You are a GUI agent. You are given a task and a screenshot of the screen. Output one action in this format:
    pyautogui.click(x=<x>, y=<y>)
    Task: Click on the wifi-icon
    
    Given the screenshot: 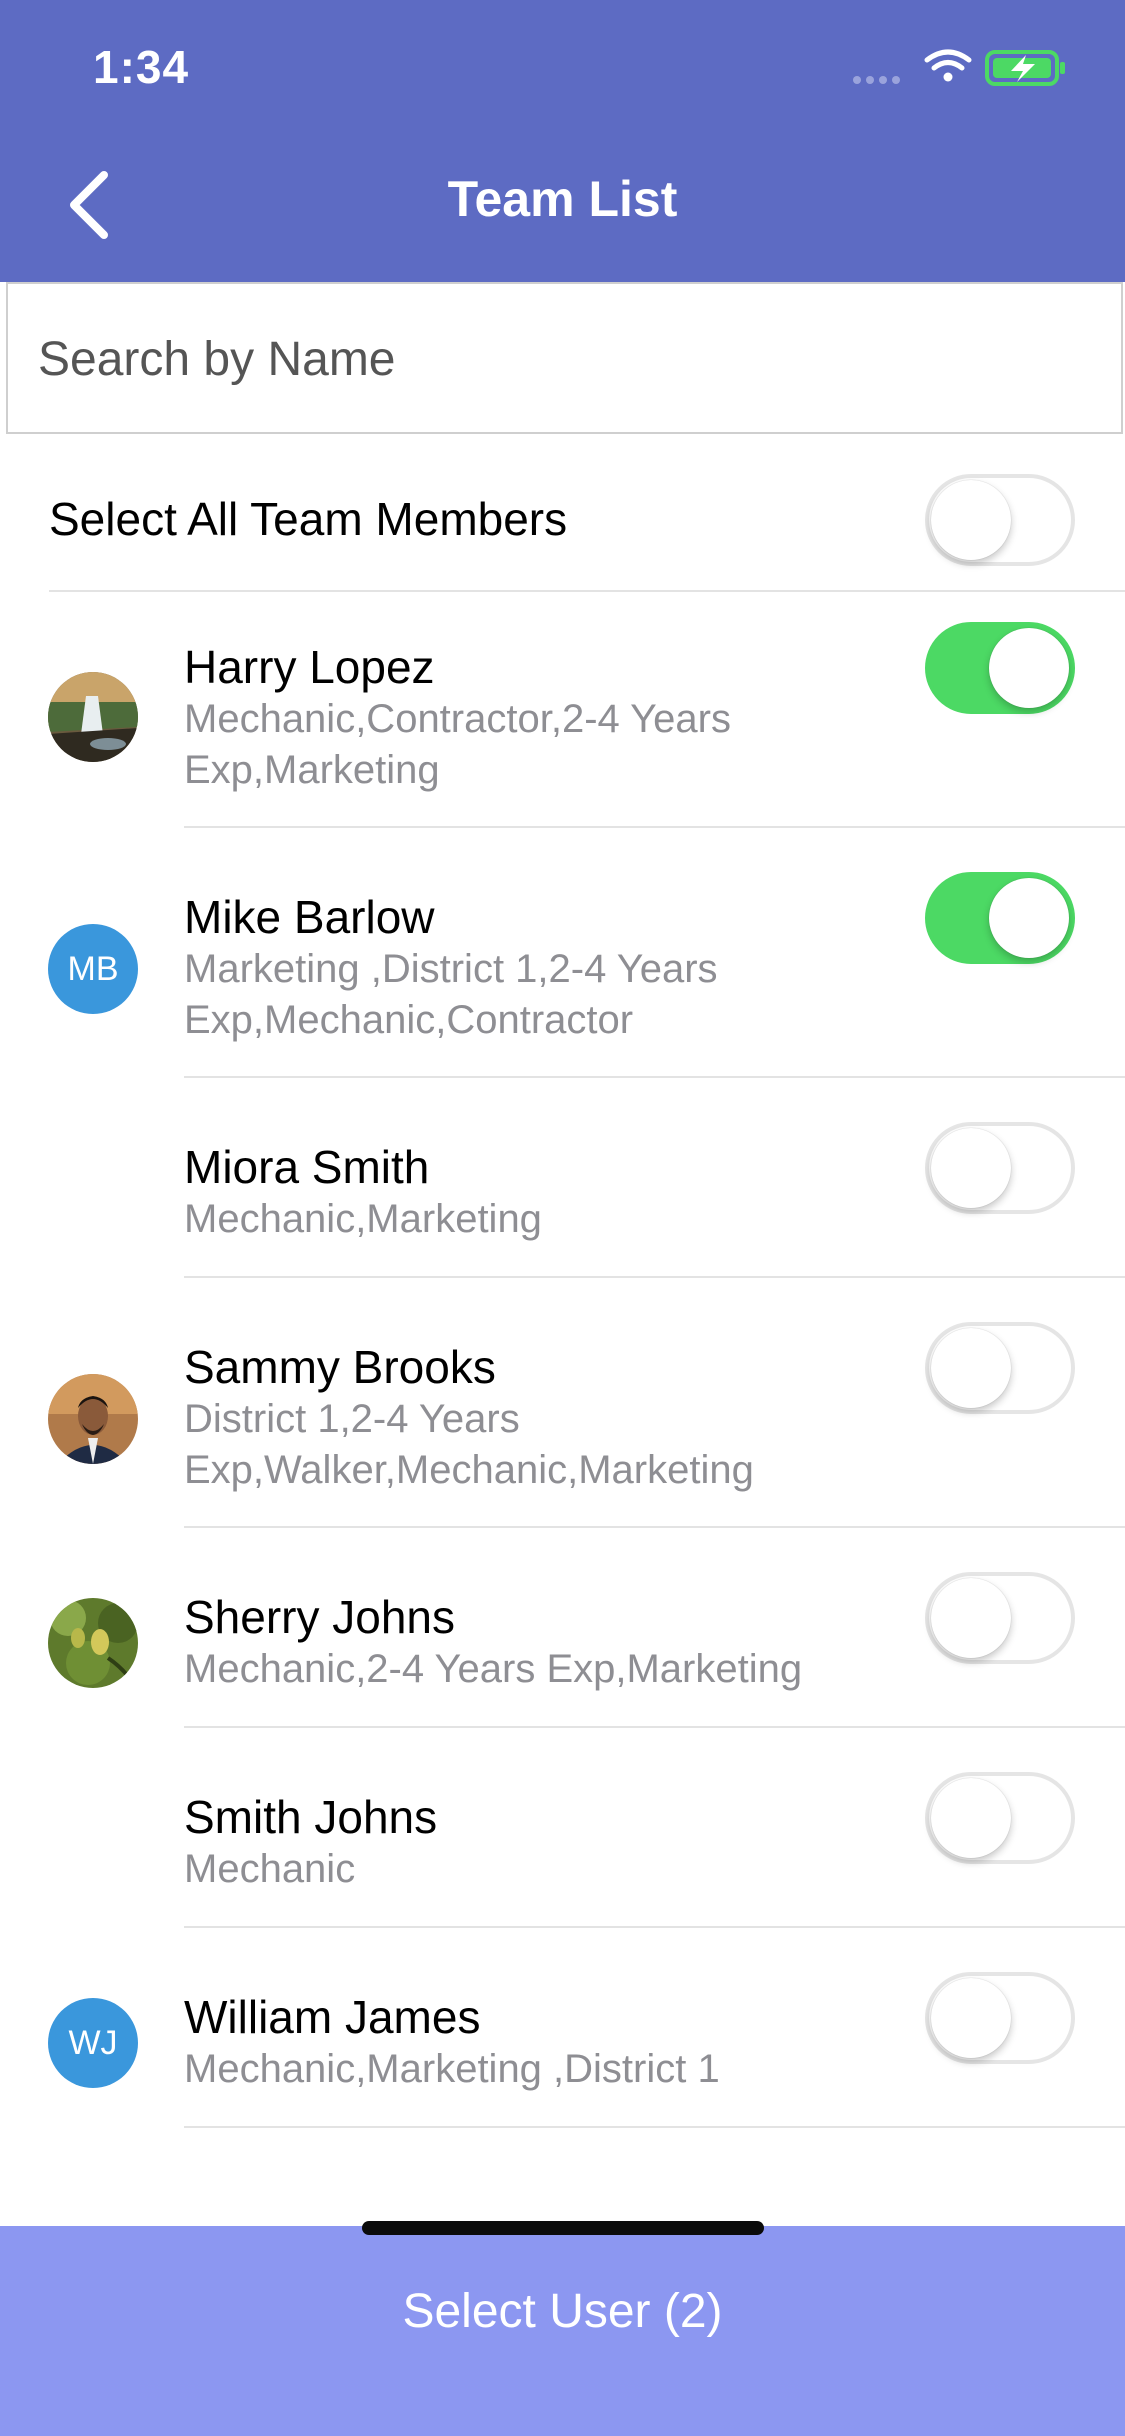 What is the action you would take?
    pyautogui.click(x=948, y=65)
    